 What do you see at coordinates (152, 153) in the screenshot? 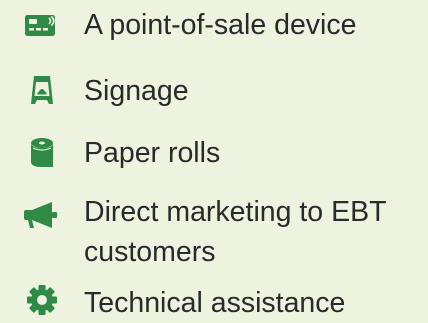
I see `list-item-label: Paper rolls` at bounding box center [152, 153].